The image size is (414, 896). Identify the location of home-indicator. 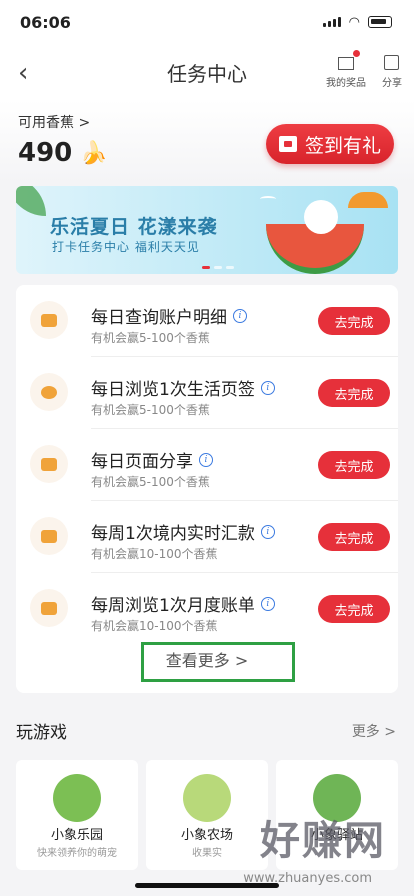
(207, 885).